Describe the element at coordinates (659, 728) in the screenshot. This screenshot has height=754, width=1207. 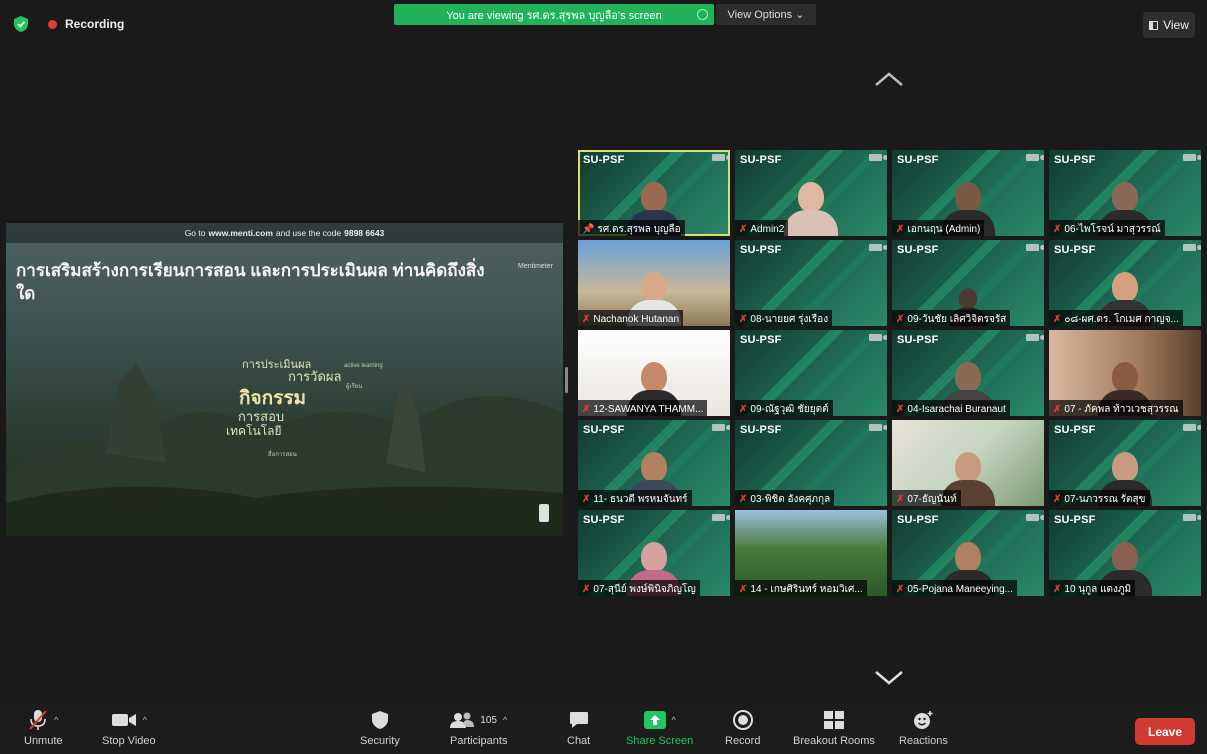
I see `share-screen-button: ^ Share Screen` at that location.